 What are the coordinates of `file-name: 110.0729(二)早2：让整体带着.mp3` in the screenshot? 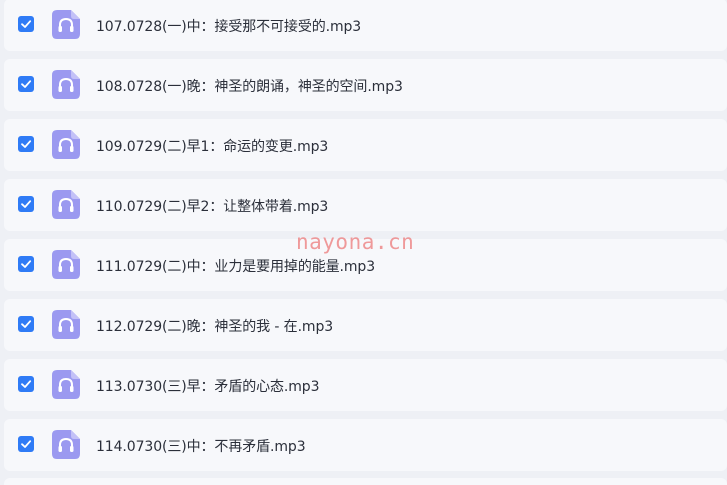 It's located at (212, 206).